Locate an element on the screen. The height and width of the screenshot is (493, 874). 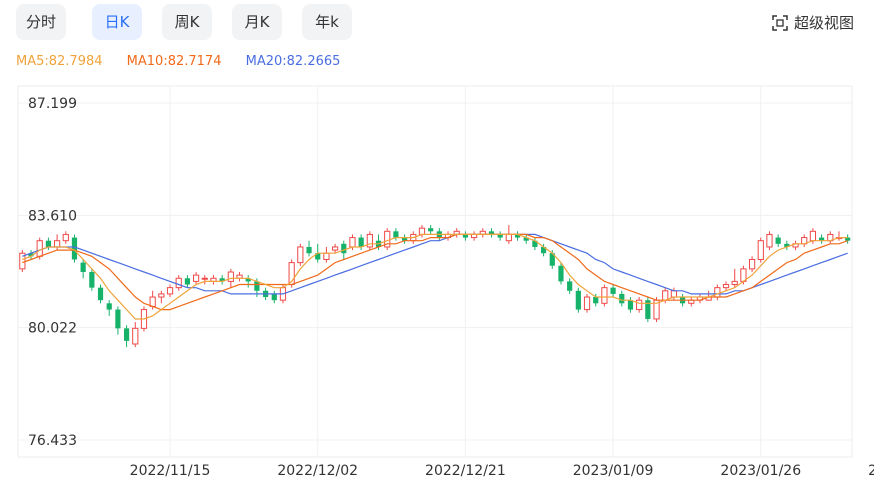
x-tick-label: 2023/01/26 is located at coordinates (760, 471).